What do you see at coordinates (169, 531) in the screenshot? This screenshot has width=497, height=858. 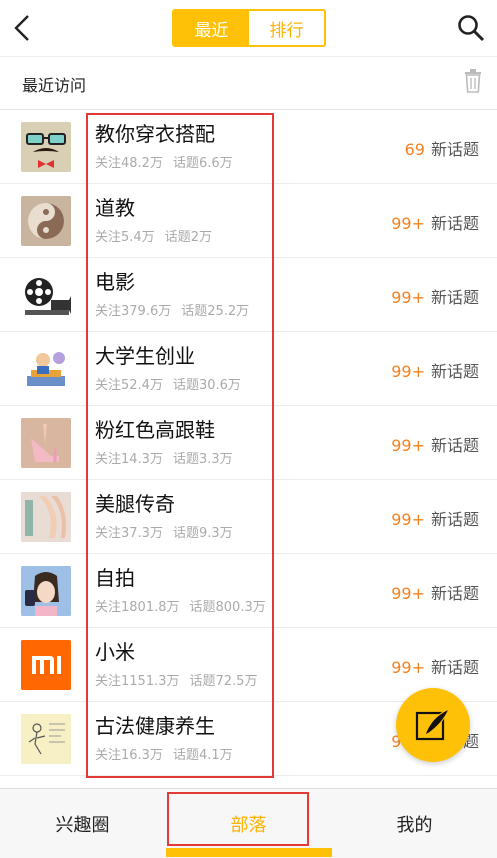 I see `tribe-stats: 关注37.3万 话题9.3万` at bounding box center [169, 531].